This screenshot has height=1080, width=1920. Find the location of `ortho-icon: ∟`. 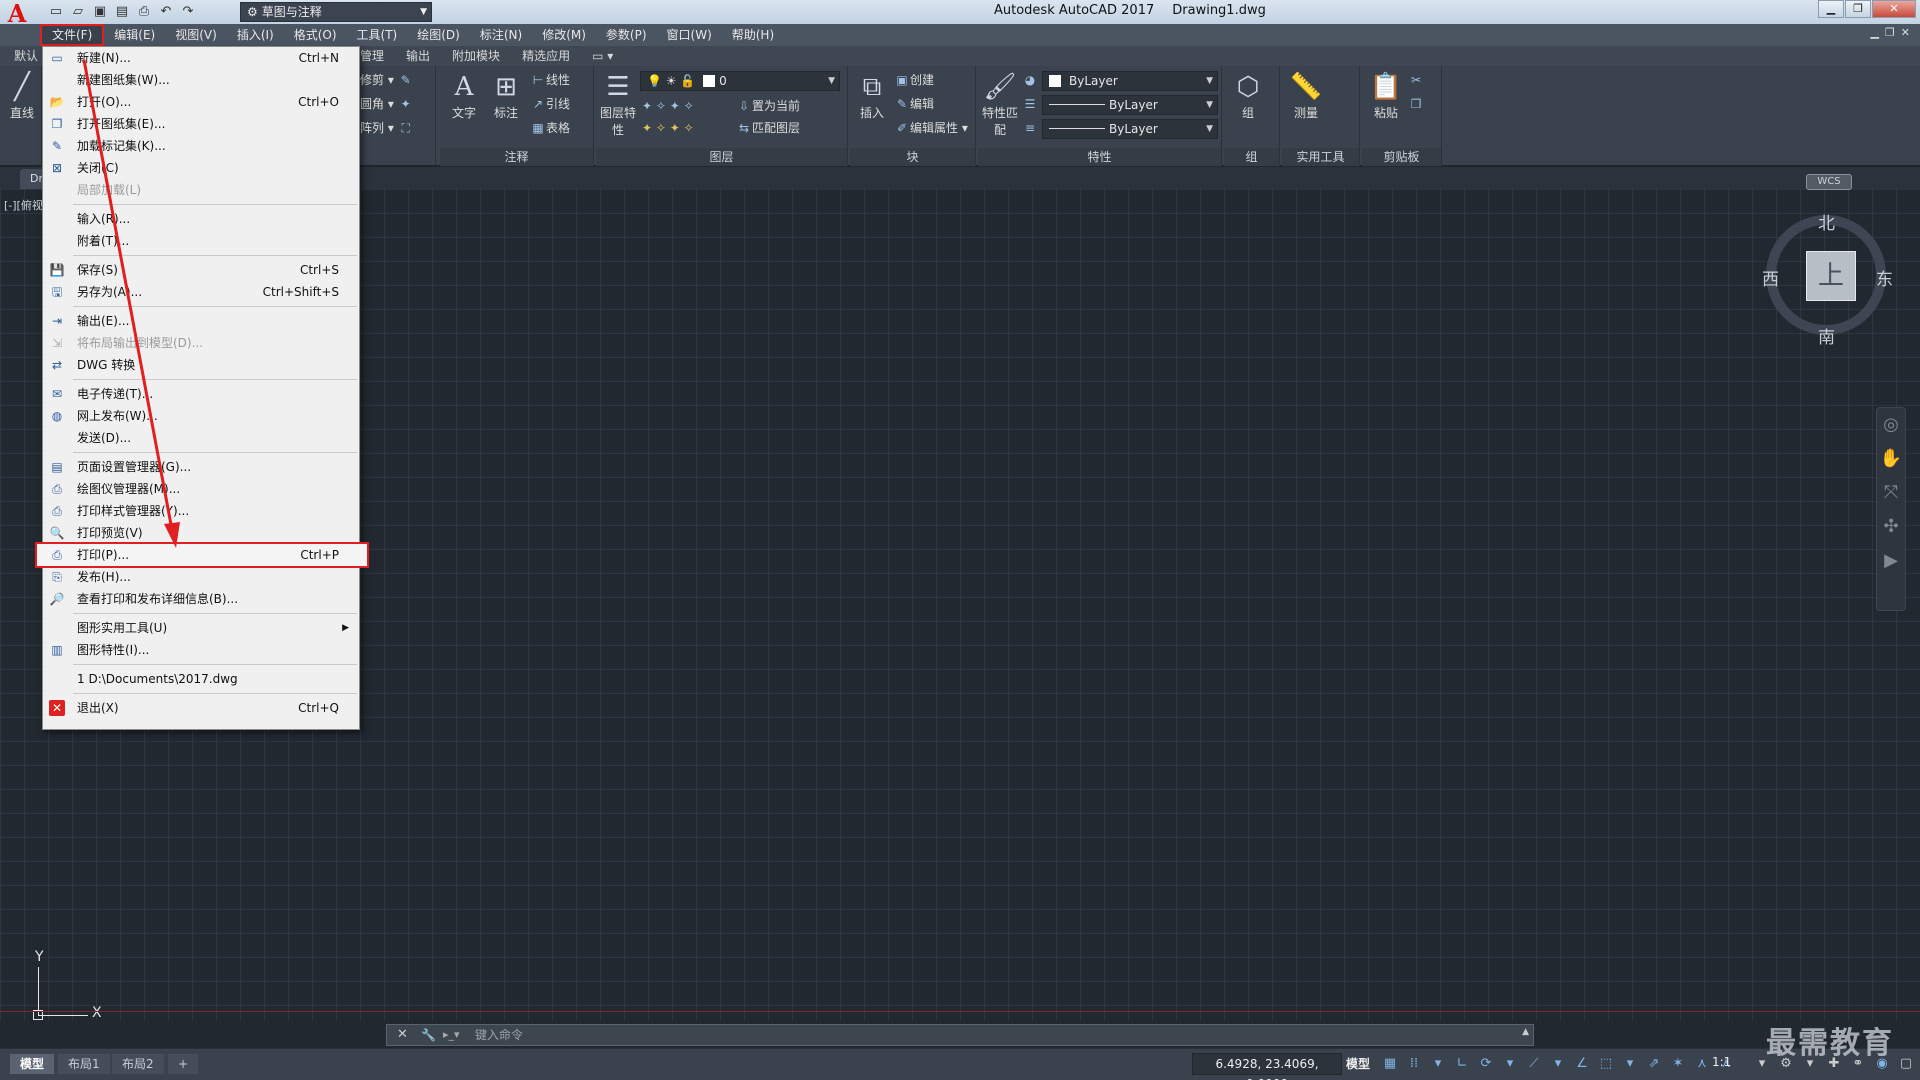

ortho-icon: ∟ is located at coordinates (1462, 1064).